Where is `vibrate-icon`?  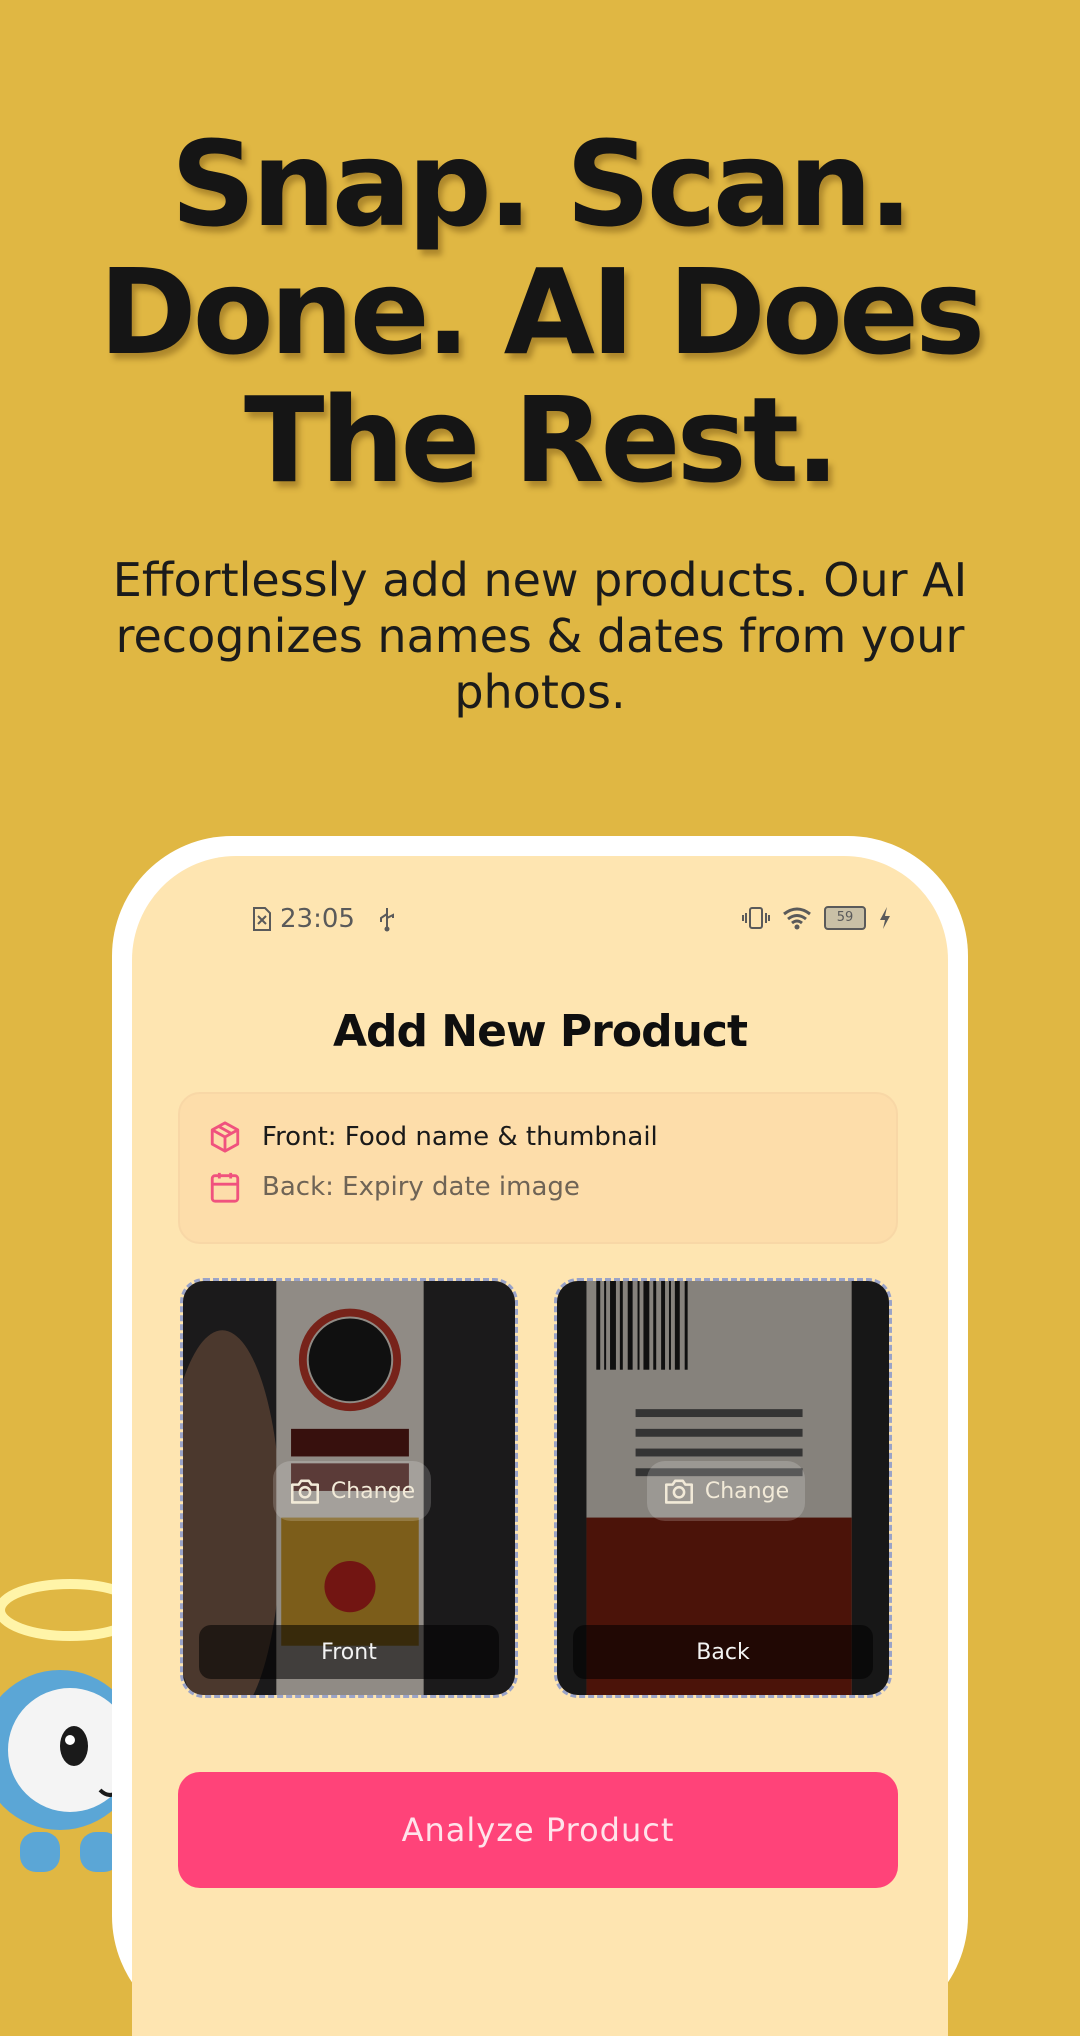
vibrate-icon is located at coordinates (756, 918).